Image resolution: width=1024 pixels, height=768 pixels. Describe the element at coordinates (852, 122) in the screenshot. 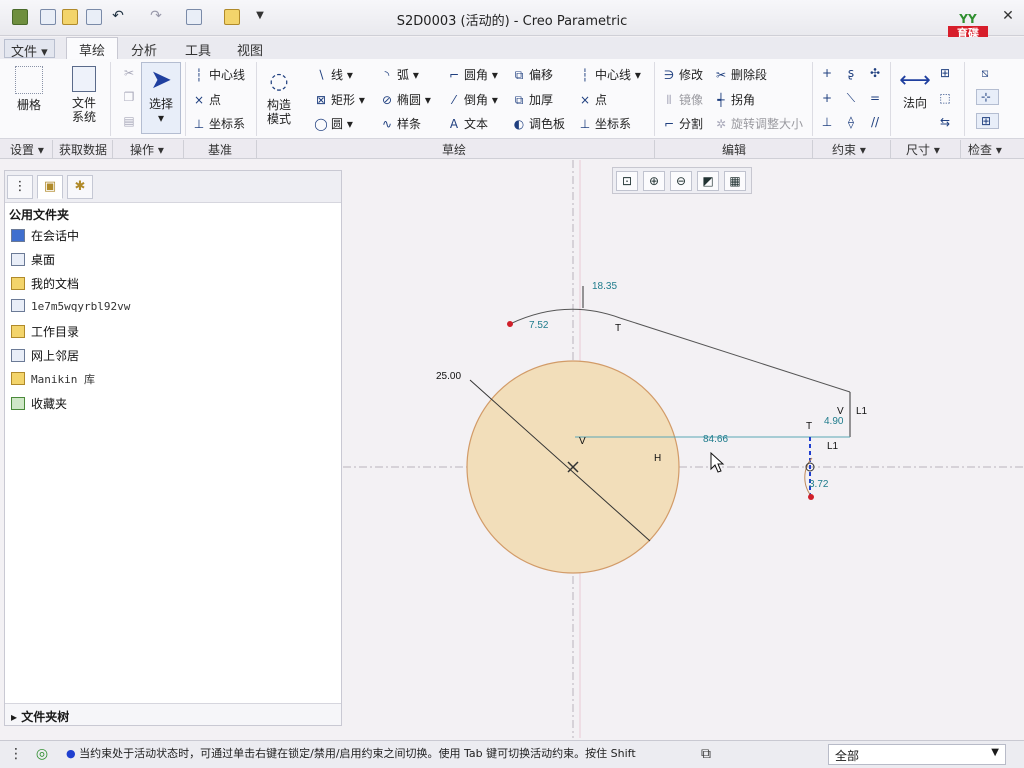

I see `symmetric-constraint-icon: ⟠` at that location.